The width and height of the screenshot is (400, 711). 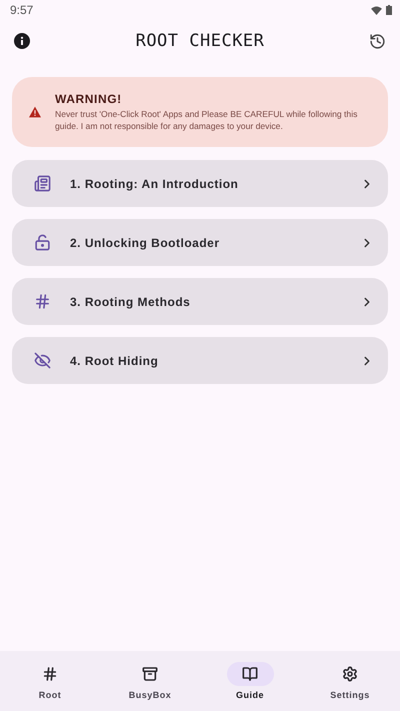 I want to click on nav-tab: Settings, so click(x=350, y=681).